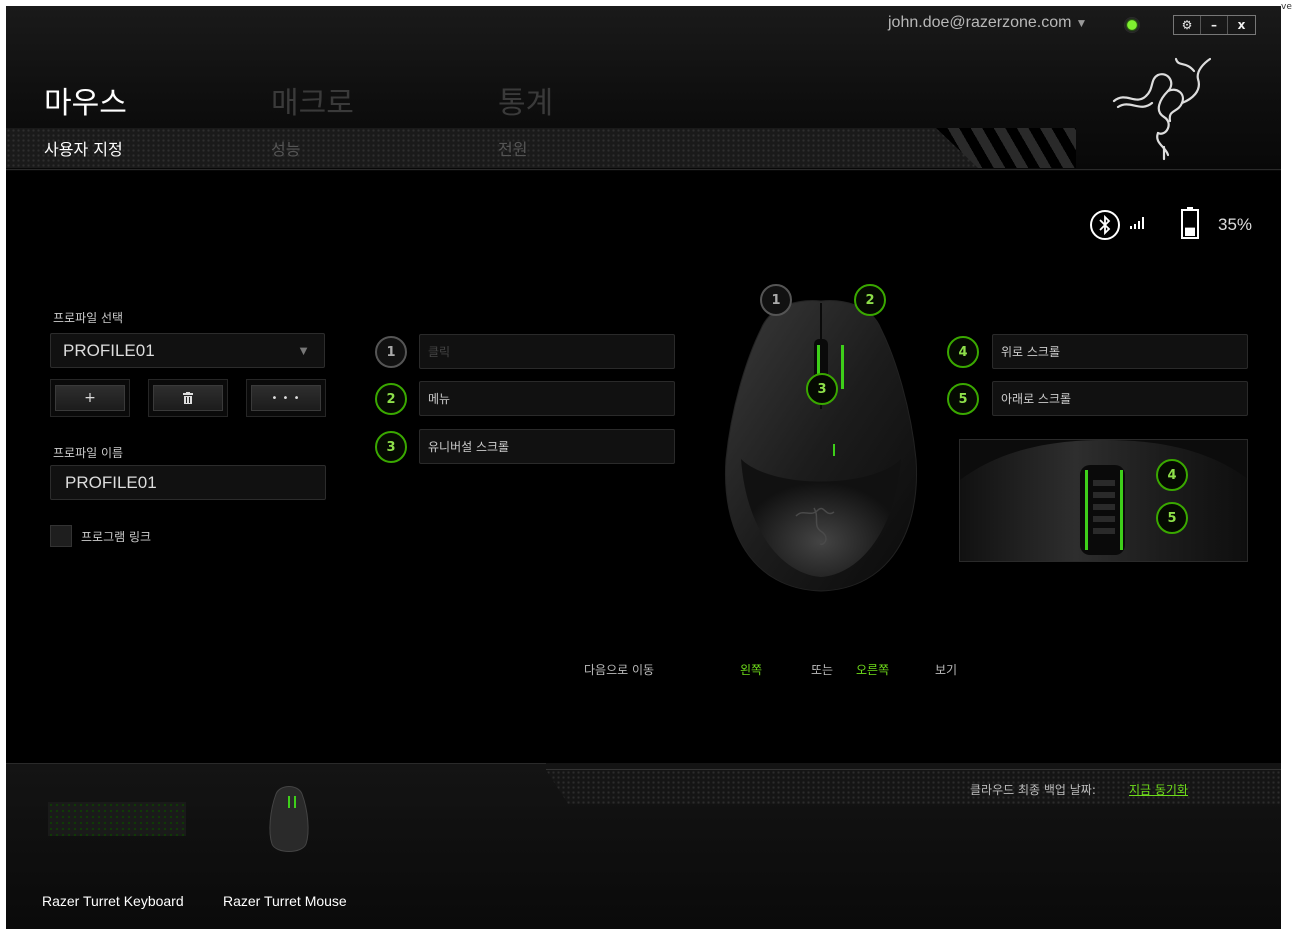  I want to click on button-5-assignment: 아래로 스크롤, so click(1120, 398).